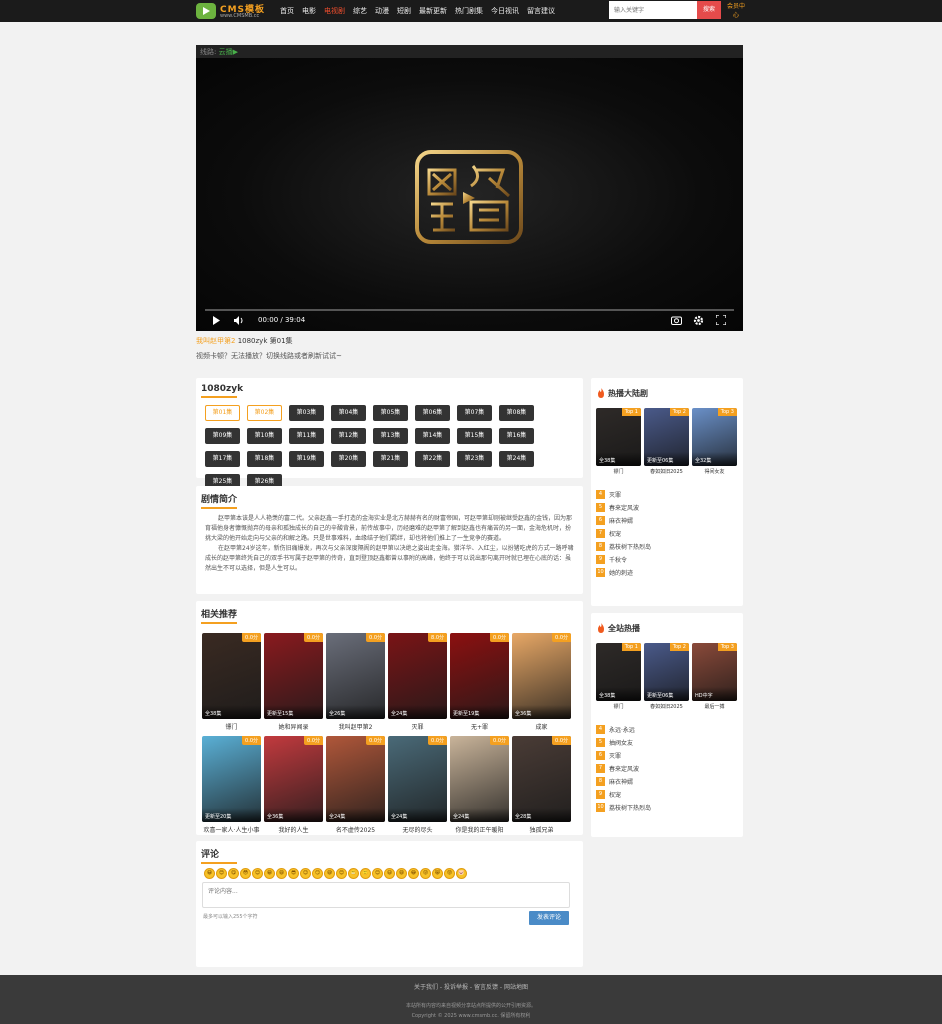 The width and height of the screenshot is (942, 1024). What do you see at coordinates (222, 413) in the screenshot?
I see `episode-button: 第01集` at bounding box center [222, 413].